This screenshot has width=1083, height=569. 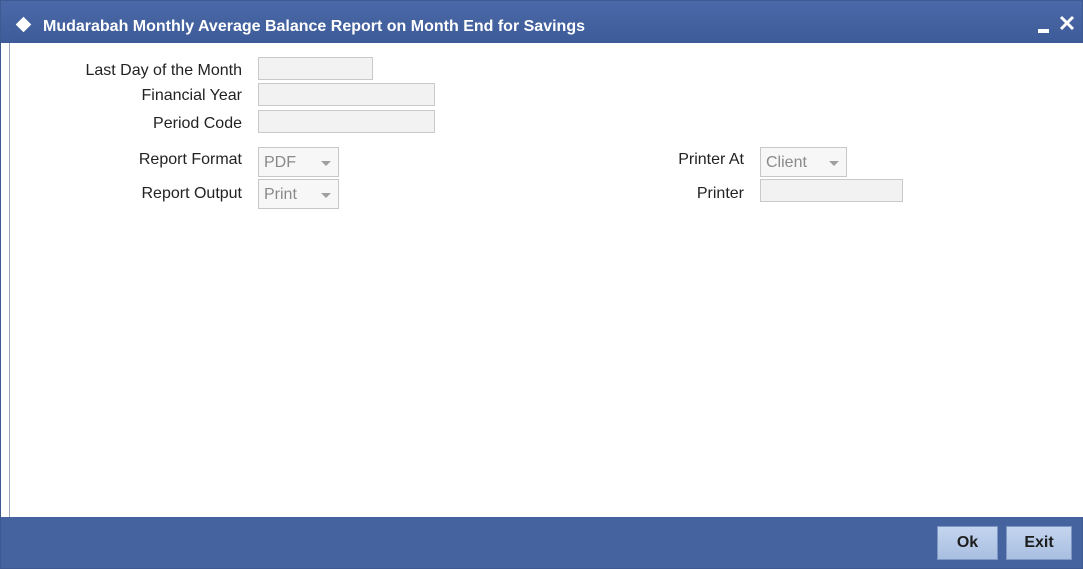 What do you see at coordinates (280, 162) in the screenshot?
I see `report-format-value: PDF` at bounding box center [280, 162].